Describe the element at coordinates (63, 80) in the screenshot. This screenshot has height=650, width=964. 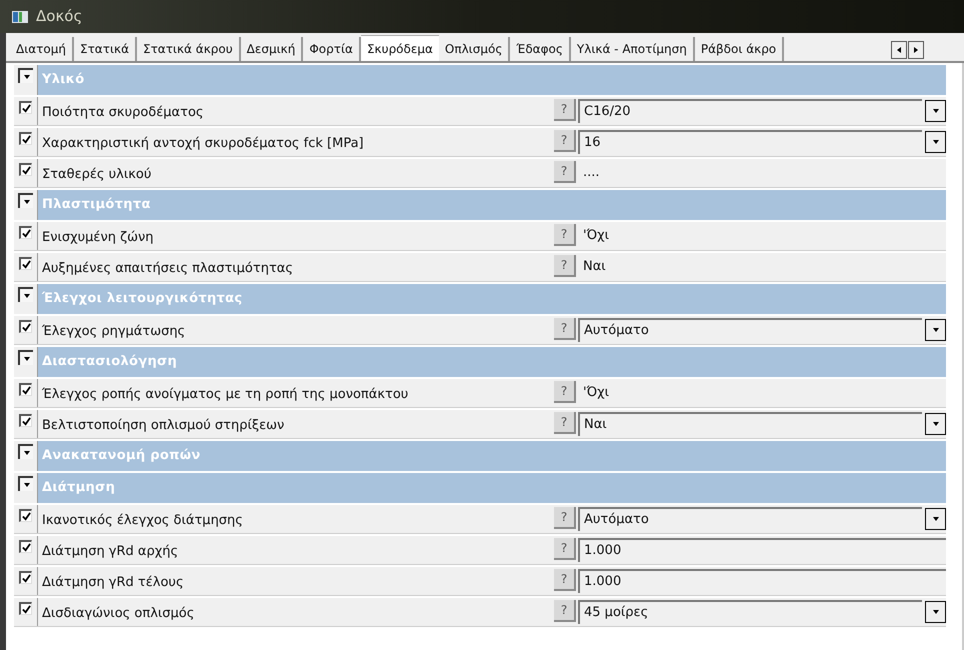
I see `section-title: Υλικό` at that location.